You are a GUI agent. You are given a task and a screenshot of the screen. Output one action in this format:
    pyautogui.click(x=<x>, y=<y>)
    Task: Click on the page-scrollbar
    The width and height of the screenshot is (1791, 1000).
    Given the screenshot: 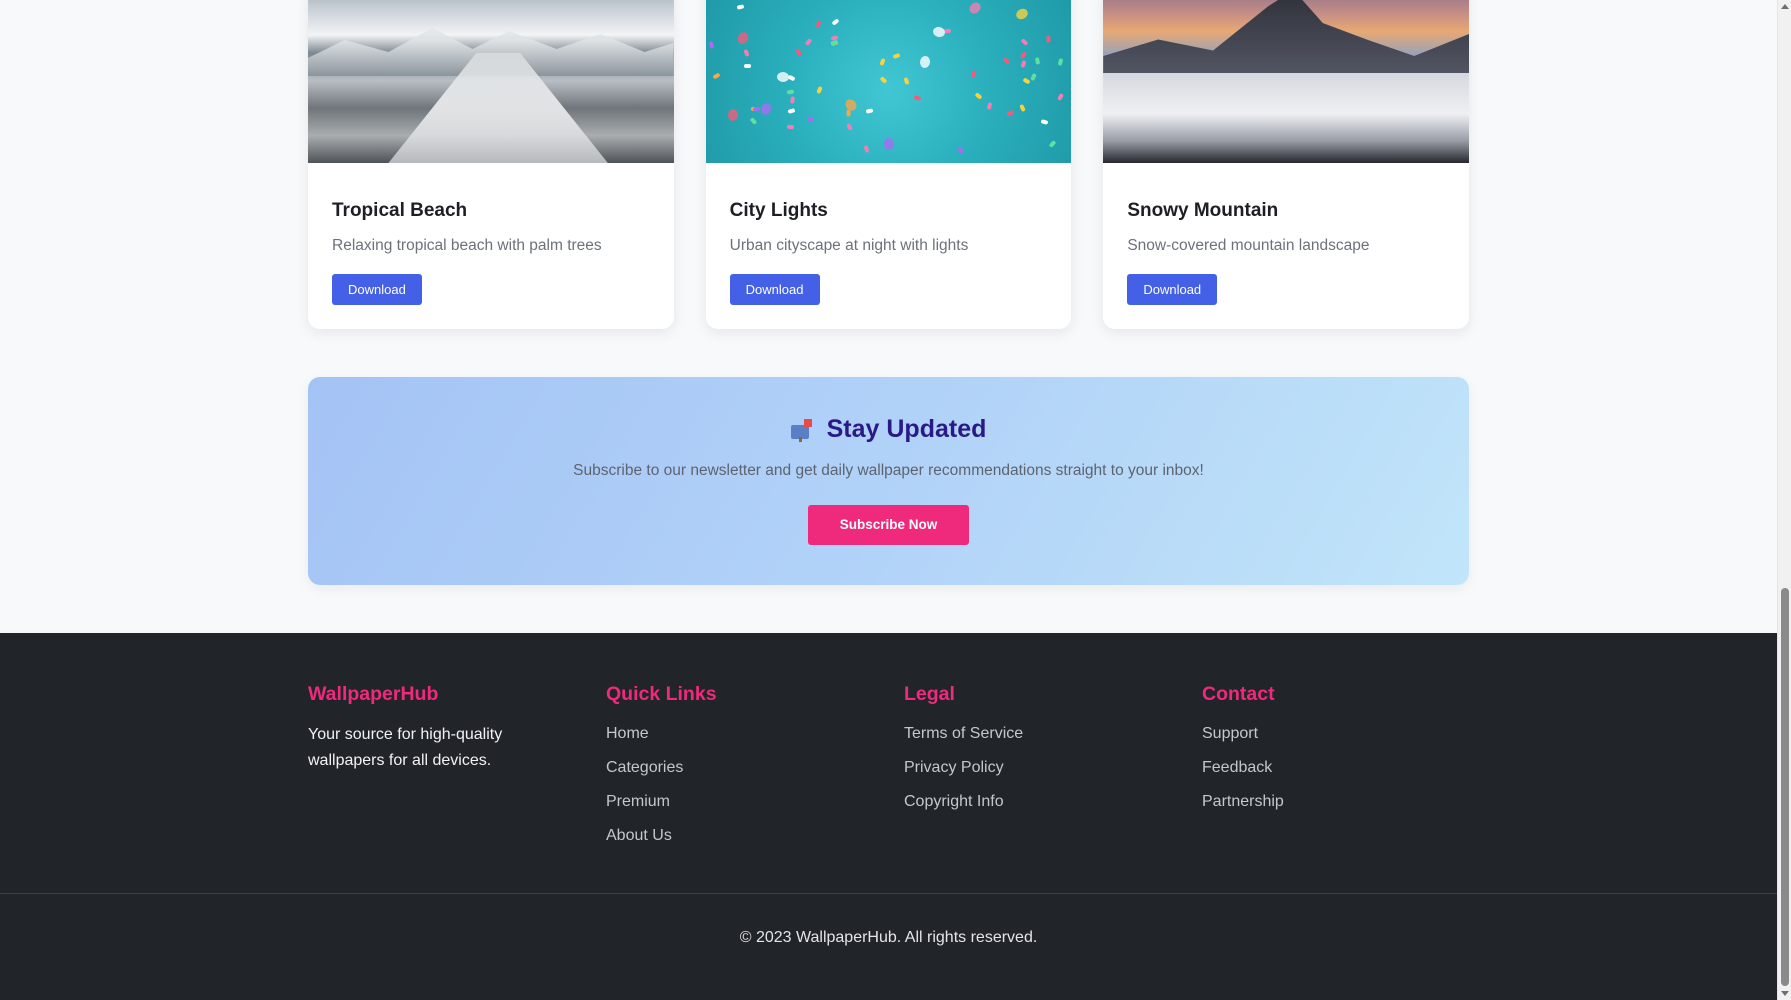 What is the action you would take?
    pyautogui.click(x=1784, y=500)
    